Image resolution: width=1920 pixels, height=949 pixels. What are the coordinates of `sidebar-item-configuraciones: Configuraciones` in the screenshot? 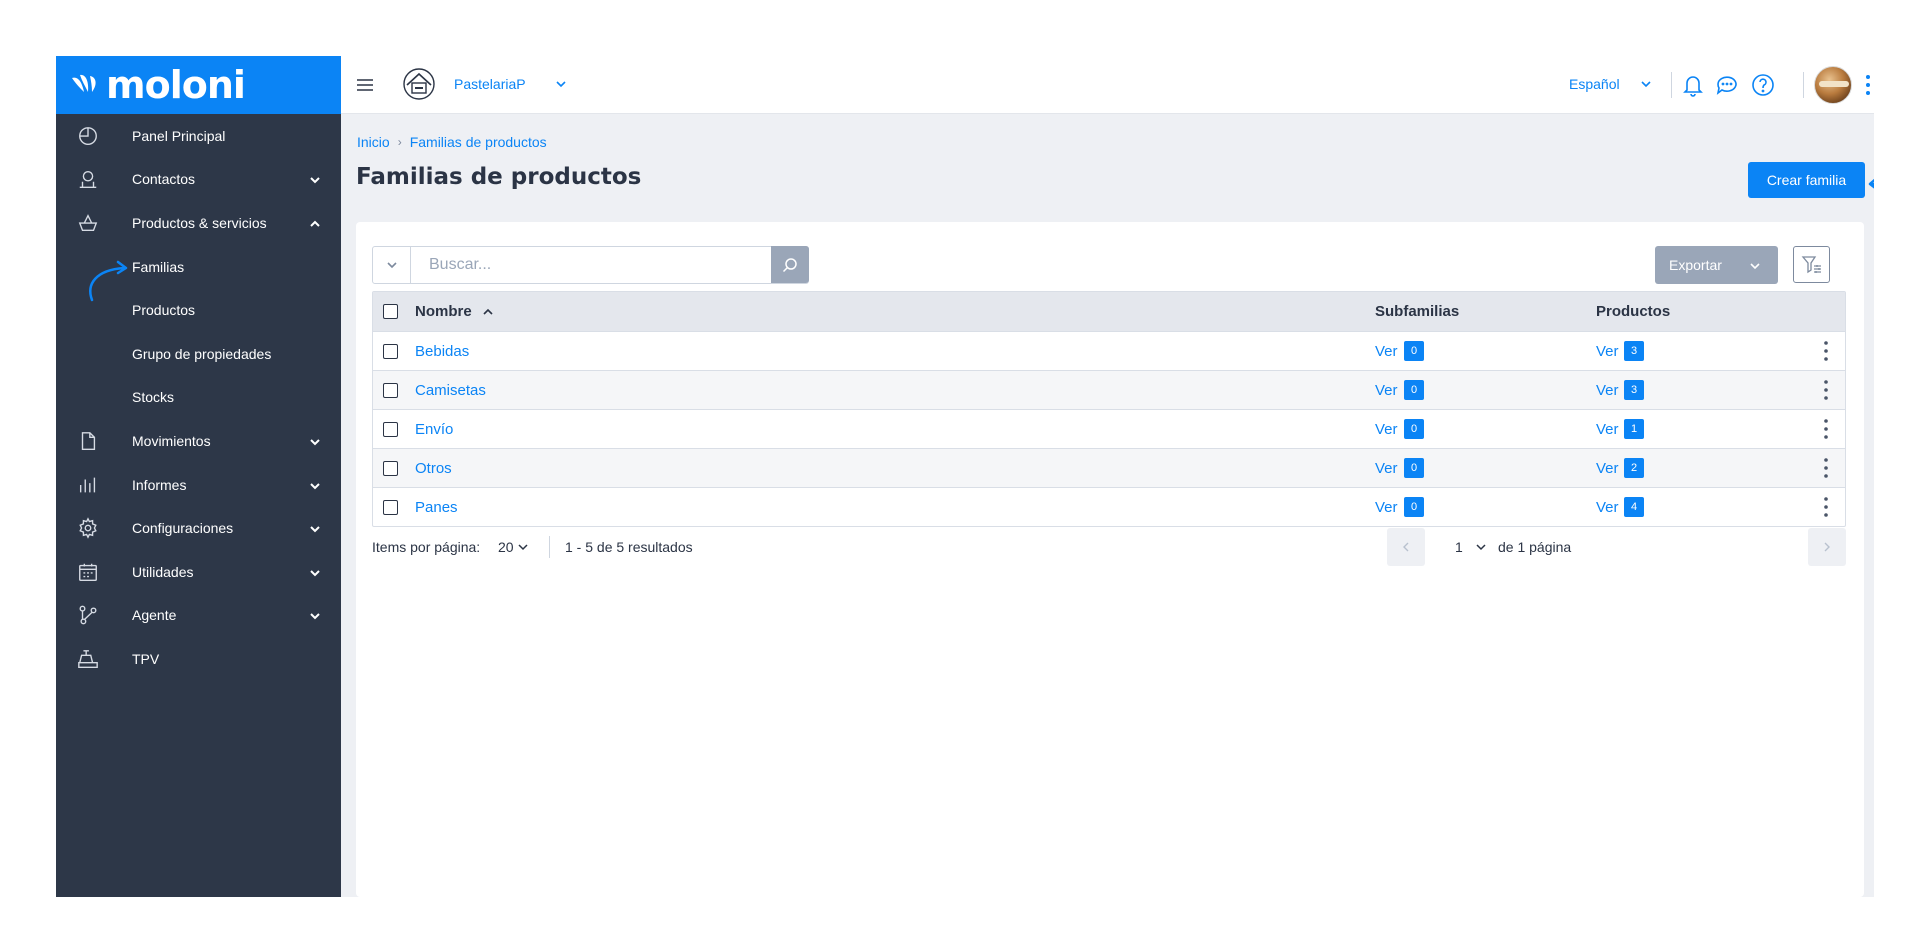 It's located at (198, 528).